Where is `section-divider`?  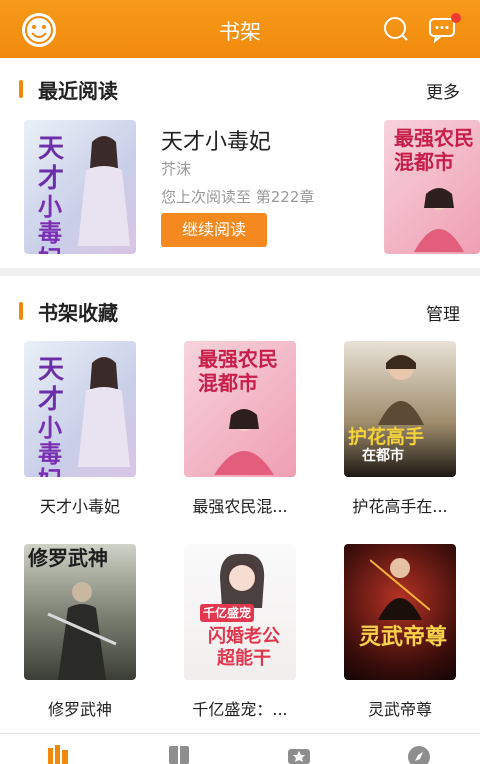 section-divider is located at coordinates (240, 272).